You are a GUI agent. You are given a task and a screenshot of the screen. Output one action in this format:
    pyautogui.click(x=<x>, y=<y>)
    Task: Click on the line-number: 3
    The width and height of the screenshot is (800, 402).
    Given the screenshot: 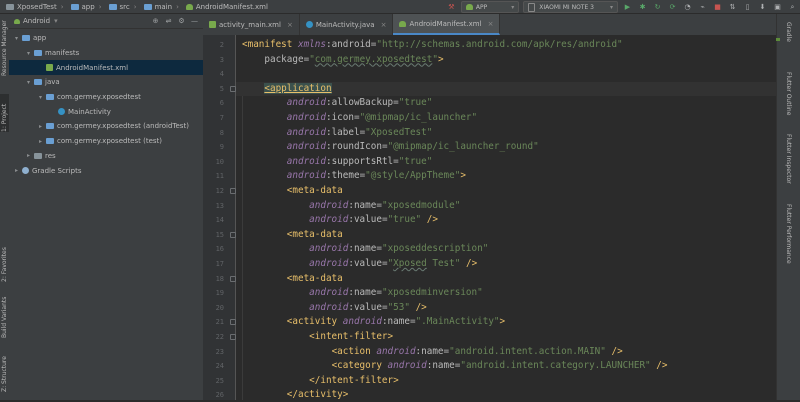 What is the action you would take?
    pyautogui.click(x=221, y=59)
    